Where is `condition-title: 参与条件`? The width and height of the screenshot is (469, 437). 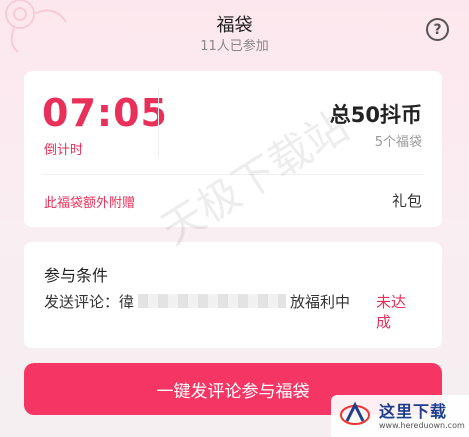
condition-title: 参与条件 is located at coordinates (76, 275).